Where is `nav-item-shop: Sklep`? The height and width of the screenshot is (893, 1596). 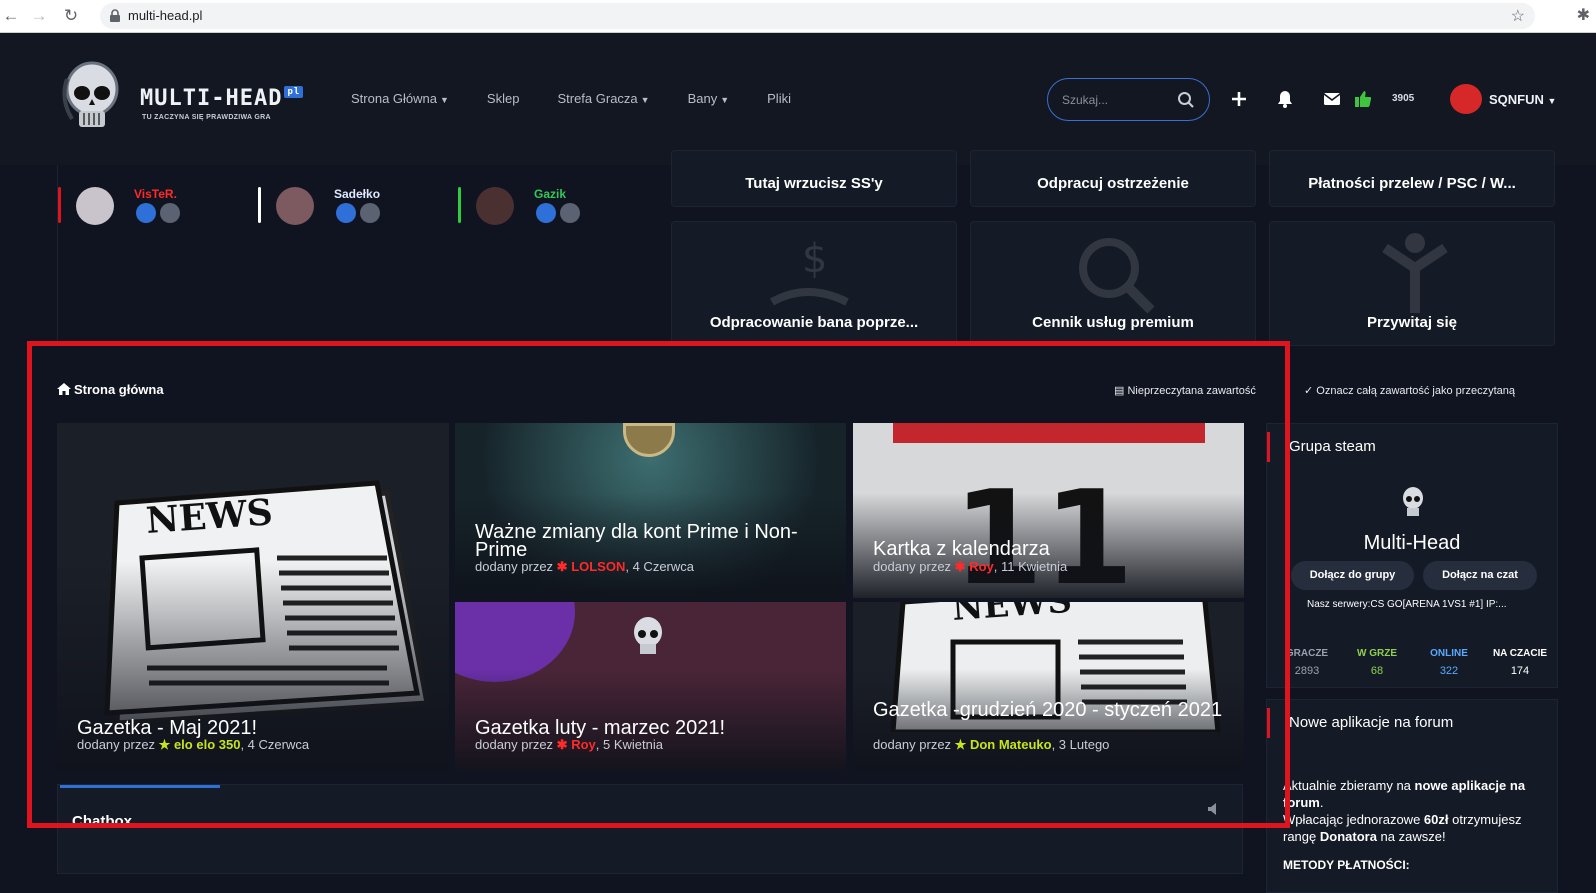 nav-item-shop: Sklep is located at coordinates (503, 98).